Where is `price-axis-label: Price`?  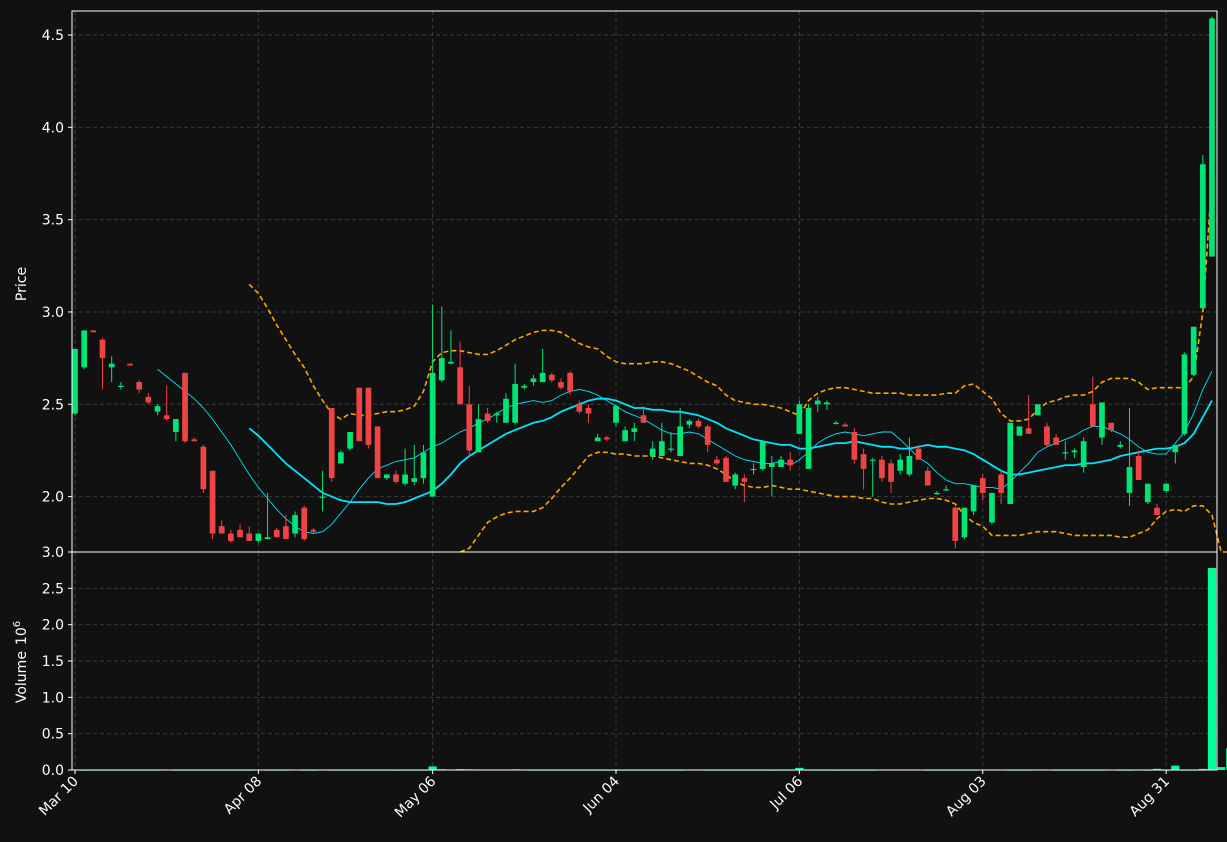 price-axis-label: Price is located at coordinates (22, 284).